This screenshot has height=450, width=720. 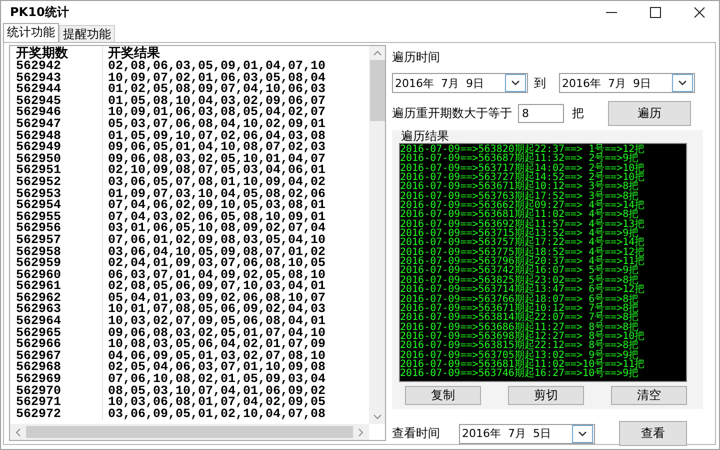 I want to click on action-button: 清空, so click(x=649, y=395).